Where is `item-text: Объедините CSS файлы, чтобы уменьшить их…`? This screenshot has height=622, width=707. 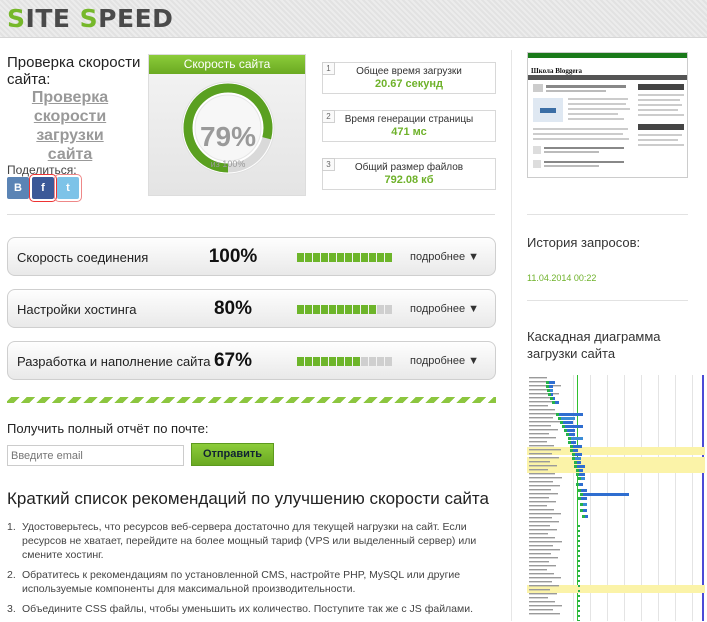
item-text: Объедините CSS файлы, чтобы уменьшить их… is located at coordinates (248, 609).